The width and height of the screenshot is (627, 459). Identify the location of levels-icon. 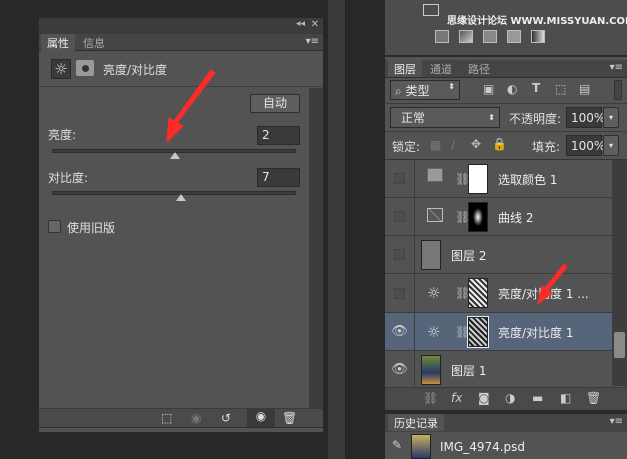
(431, 10).